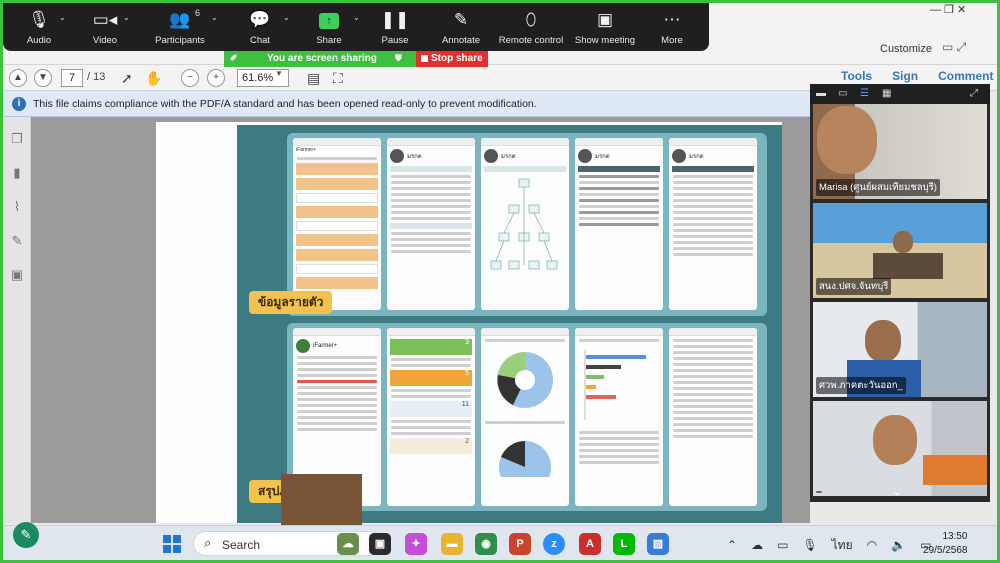 Image resolution: width=1000 pixels, height=563 pixels. What do you see at coordinates (954, 47) in the screenshot?
I see `expand-icon: ▭ ⤢` at bounding box center [954, 47].